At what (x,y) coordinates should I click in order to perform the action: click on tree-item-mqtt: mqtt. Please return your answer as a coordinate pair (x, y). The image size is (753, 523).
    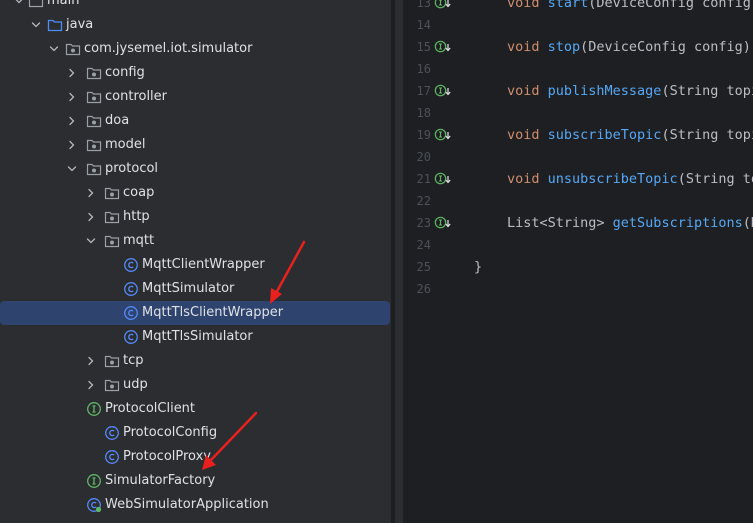
    Looking at the image, I should click on (195, 241).